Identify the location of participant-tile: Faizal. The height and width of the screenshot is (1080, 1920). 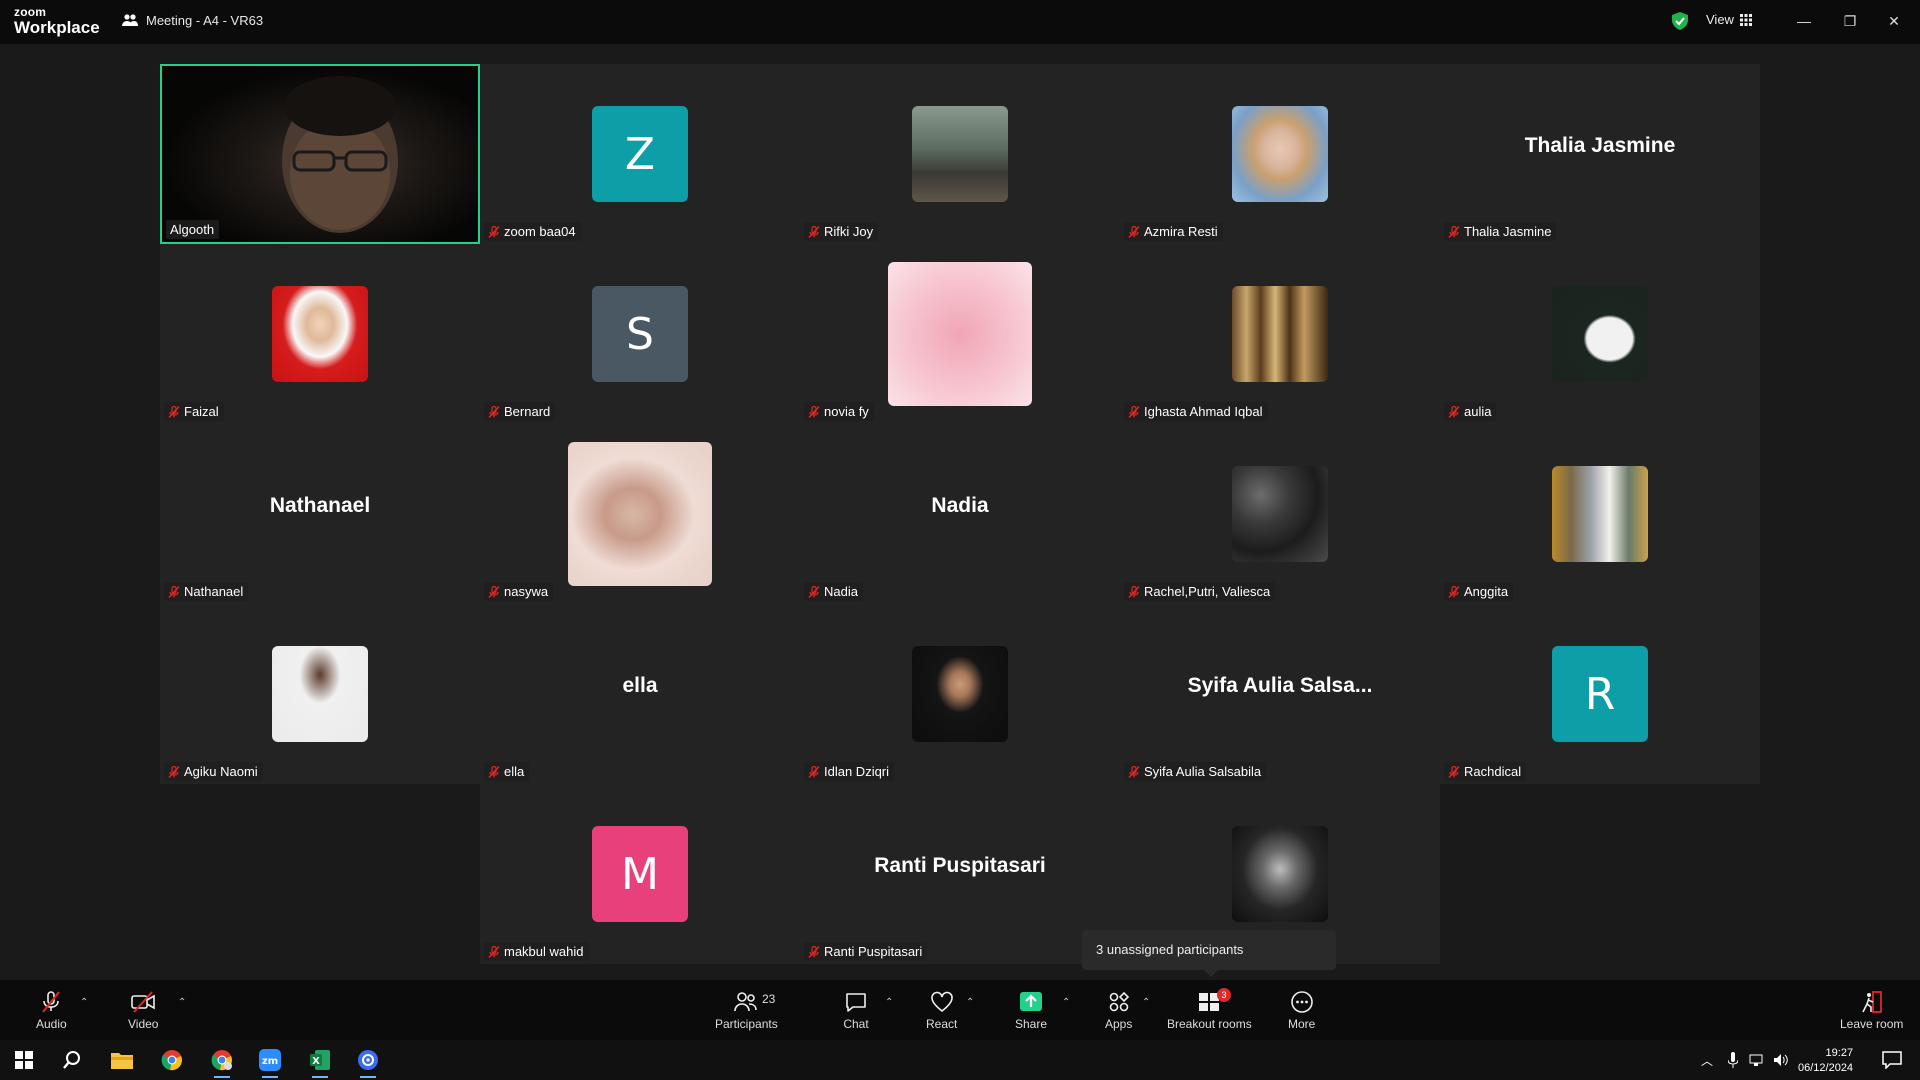
(320, 334).